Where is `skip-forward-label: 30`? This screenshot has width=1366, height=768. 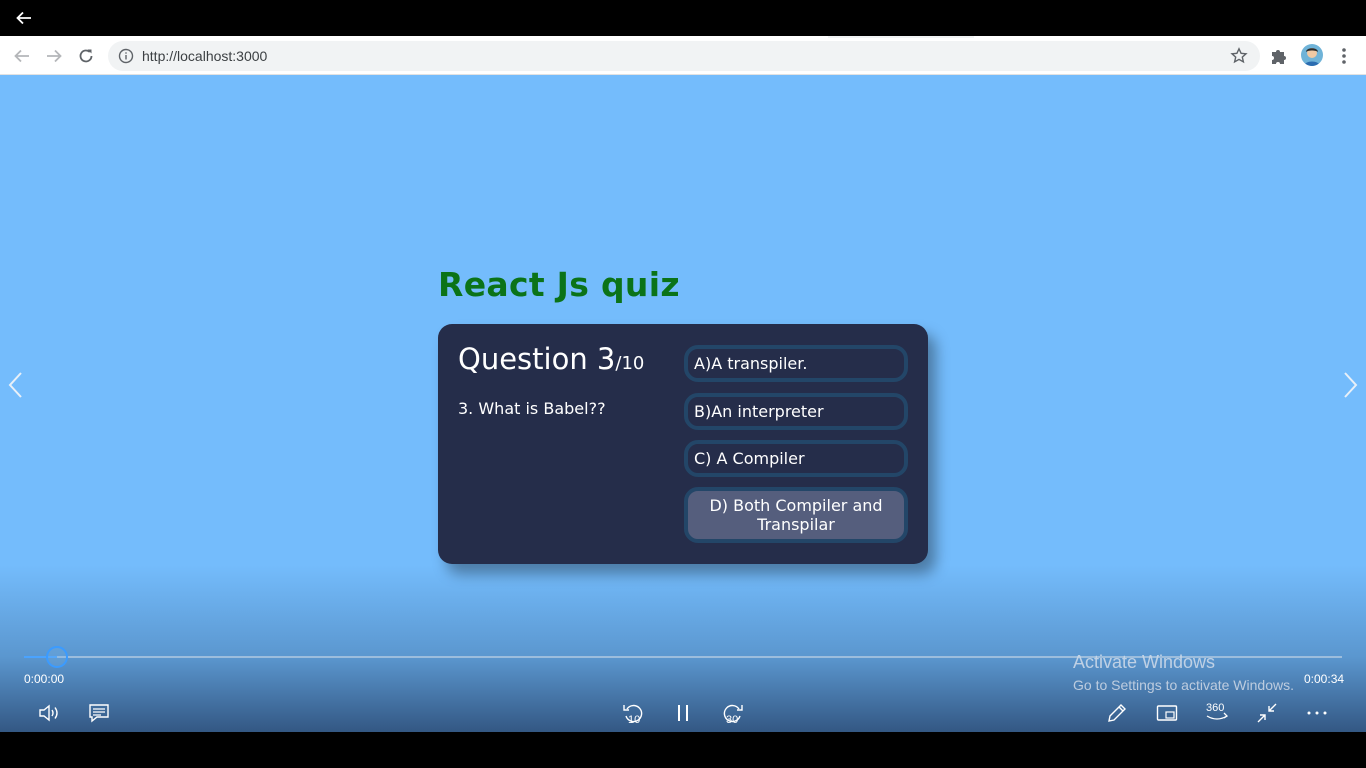 skip-forward-label: 30 is located at coordinates (732, 720).